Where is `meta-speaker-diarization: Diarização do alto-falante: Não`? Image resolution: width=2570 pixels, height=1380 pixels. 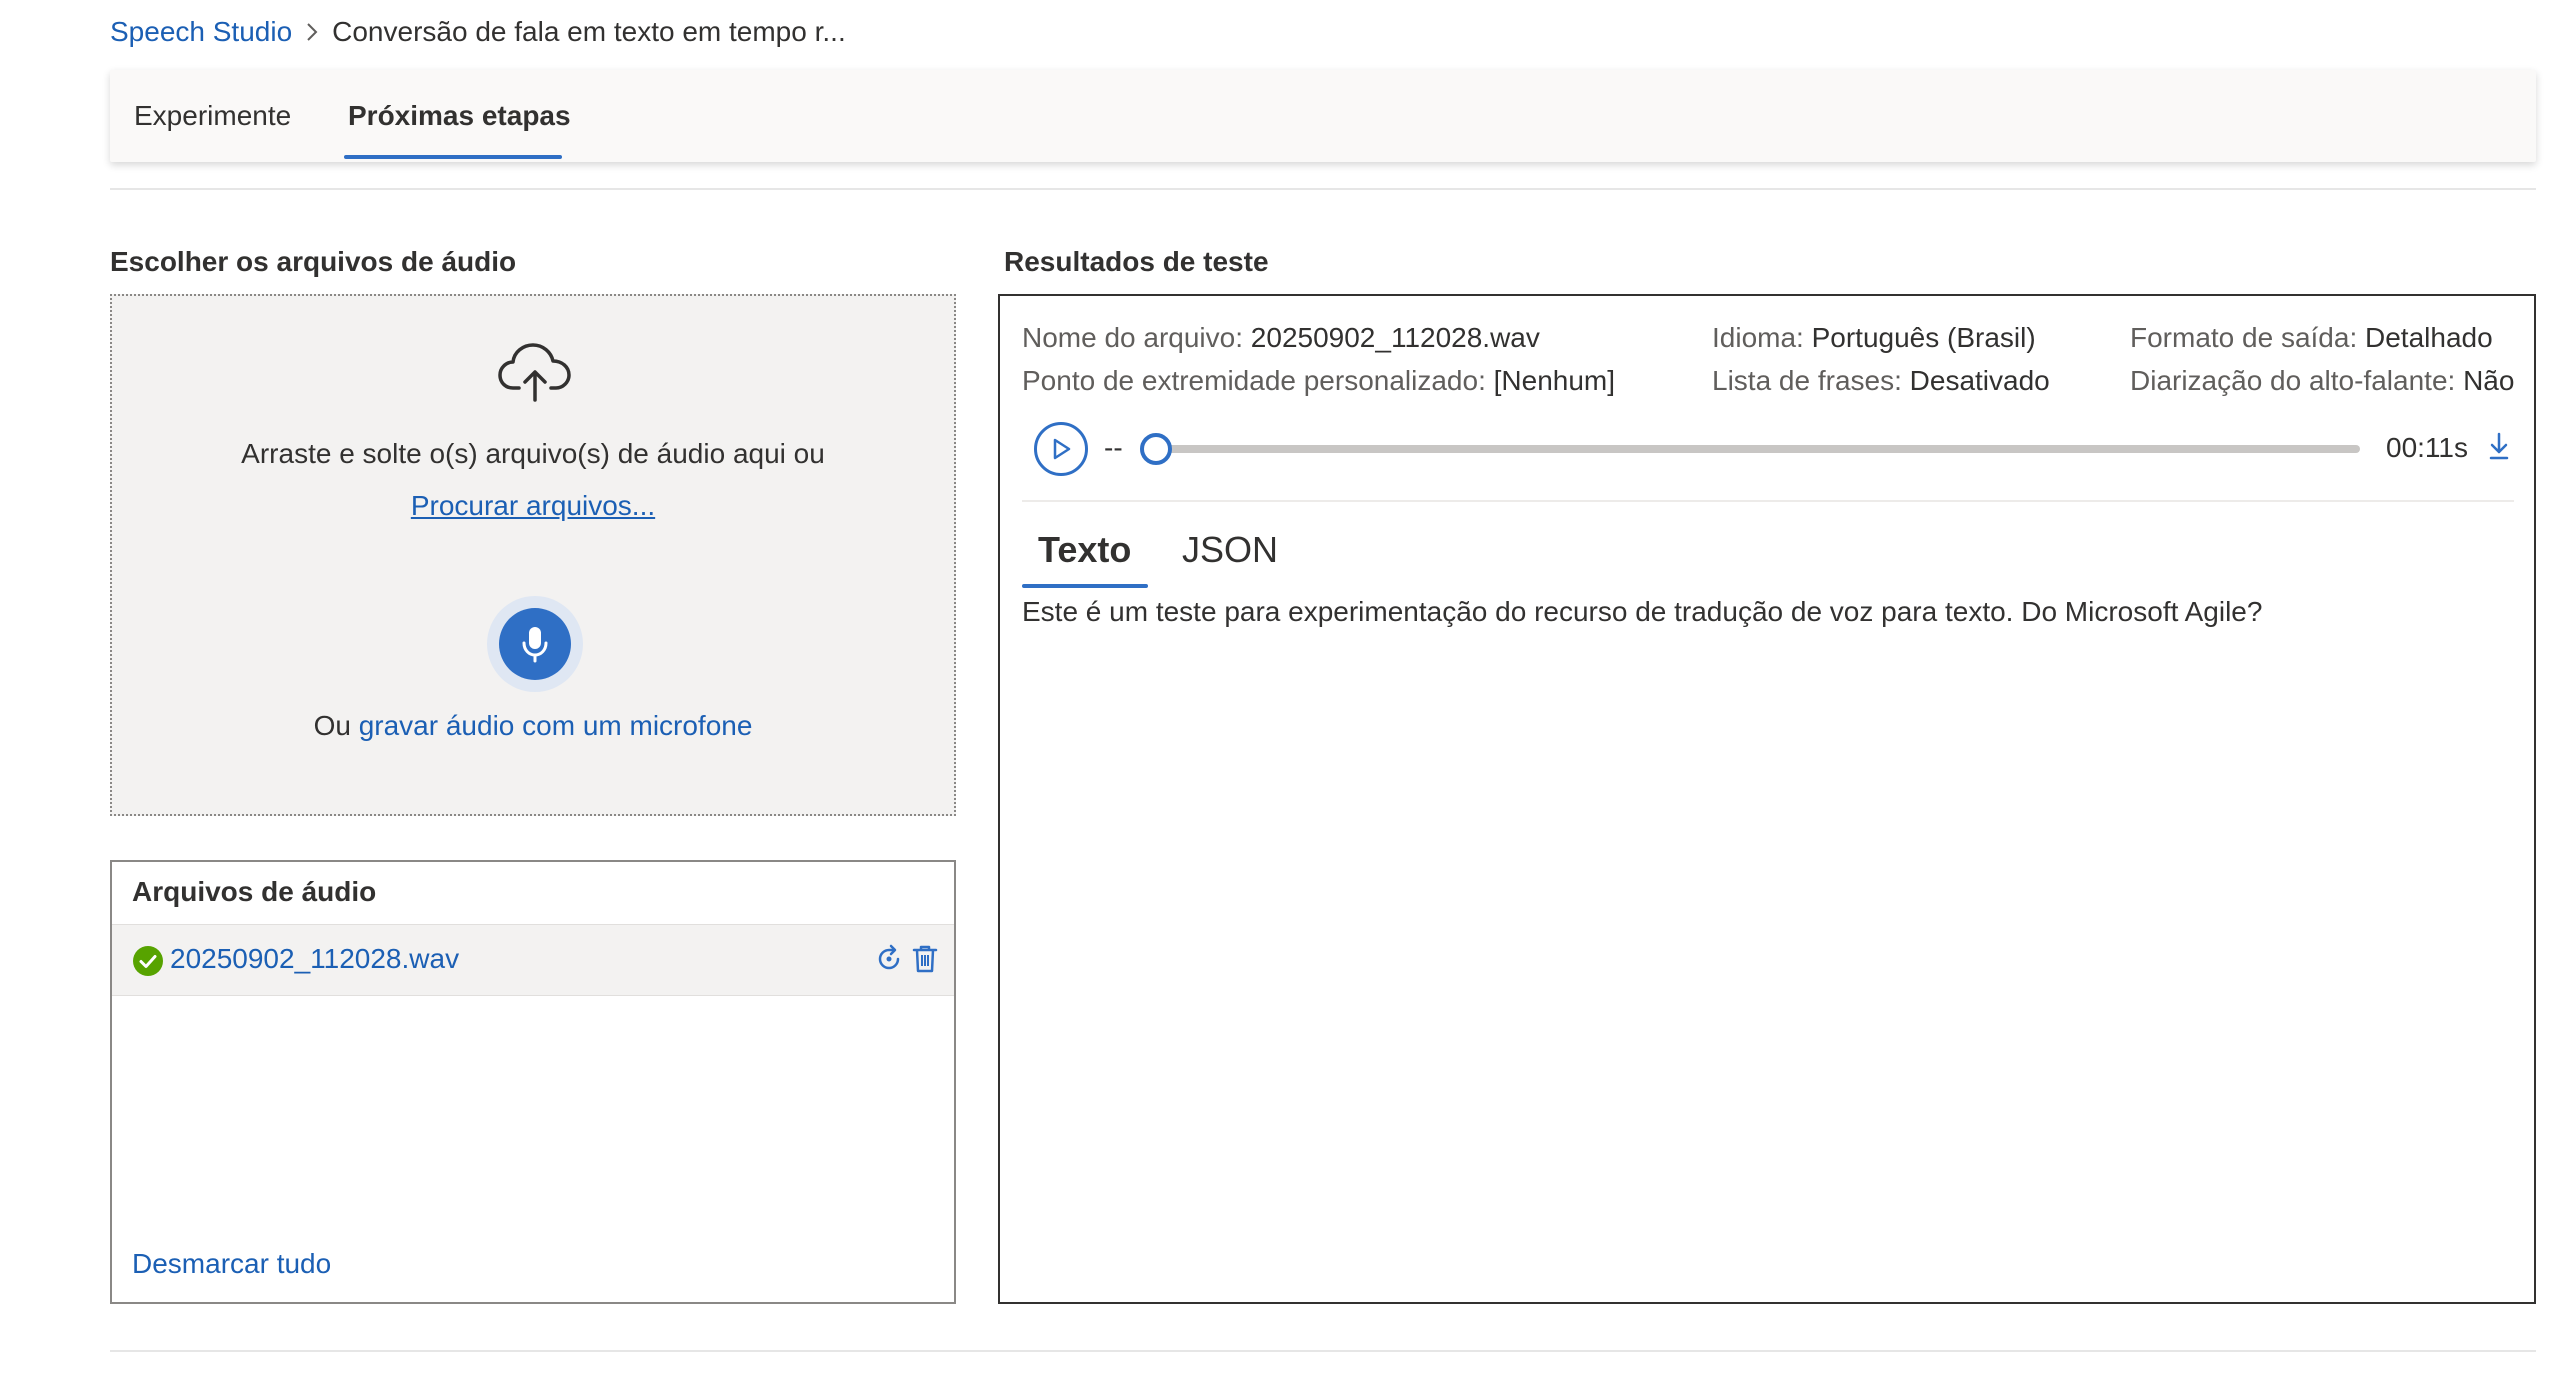 meta-speaker-diarization: Diarização do alto-falante: Não is located at coordinates (2322, 380).